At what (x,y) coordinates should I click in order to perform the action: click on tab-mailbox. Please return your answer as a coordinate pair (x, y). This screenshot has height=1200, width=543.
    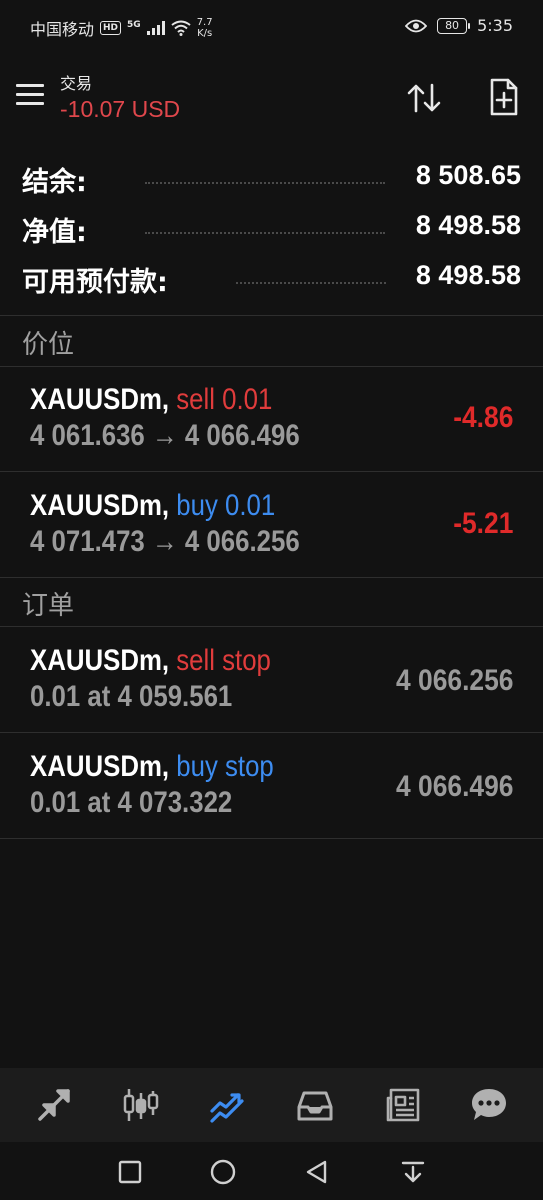
    Looking at the image, I should click on (315, 1105).